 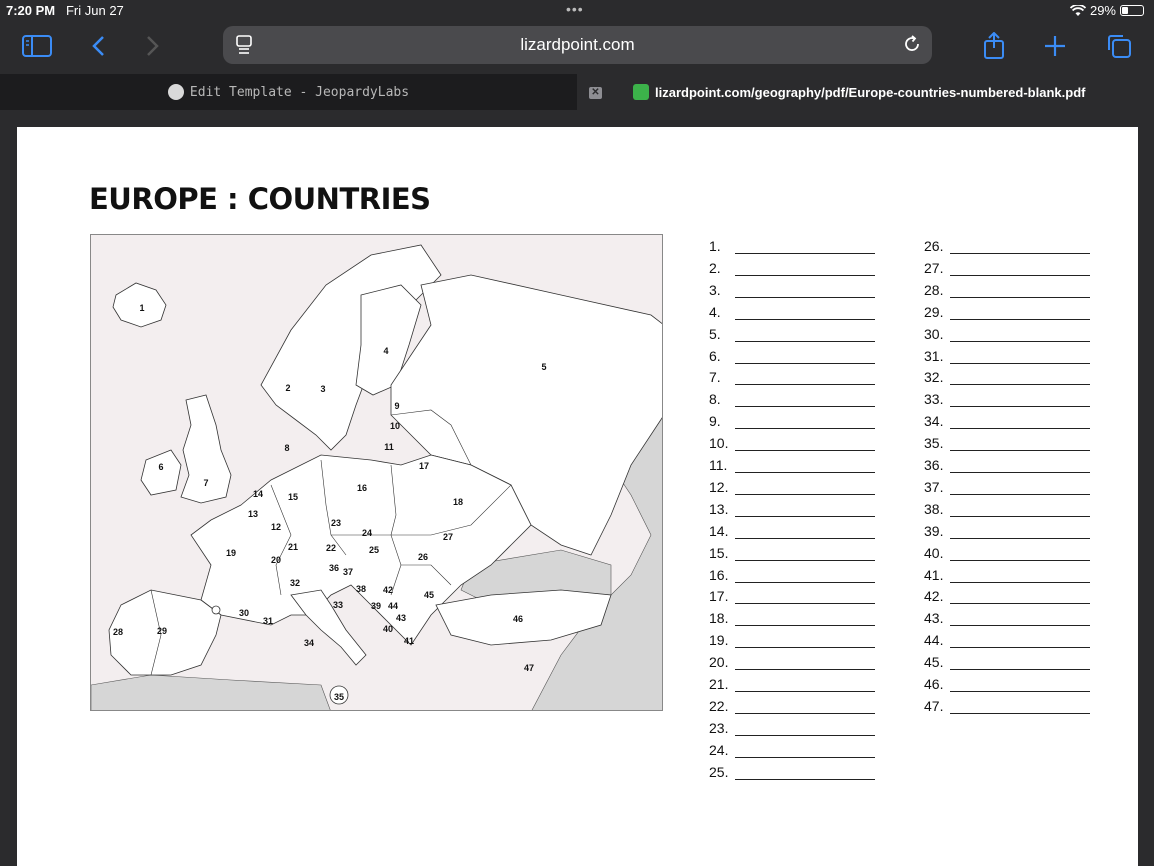 I want to click on answer-number: 32., so click(x=934, y=377).